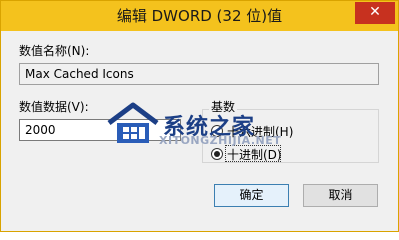  I want to click on watermark: 系统之家 XITONGZHIJIA.NET, so click(205, 124).